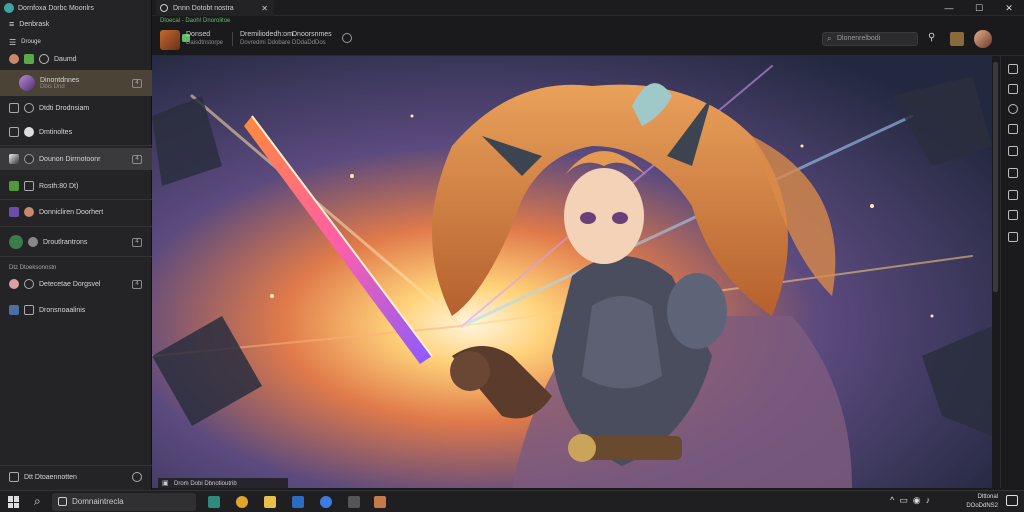 The width and height of the screenshot is (1024, 512). I want to click on sidebar-group-item: Dronsnoaalinis, so click(76, 310).